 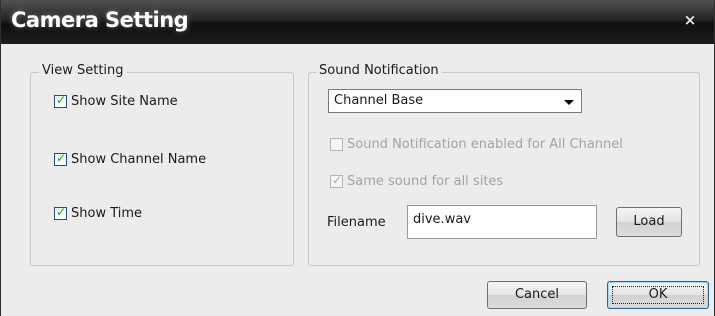 What do you see at coordinates (442, 219) in the screenshot?
I see `filename-value: dive.wav` at bounding box center [442, 219].